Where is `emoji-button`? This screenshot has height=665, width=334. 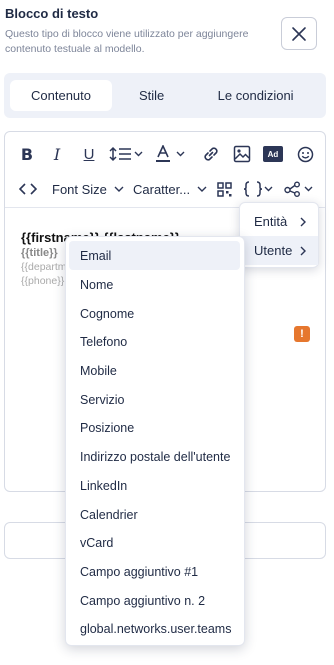 emoji-button is located at coordinates (305, 154).